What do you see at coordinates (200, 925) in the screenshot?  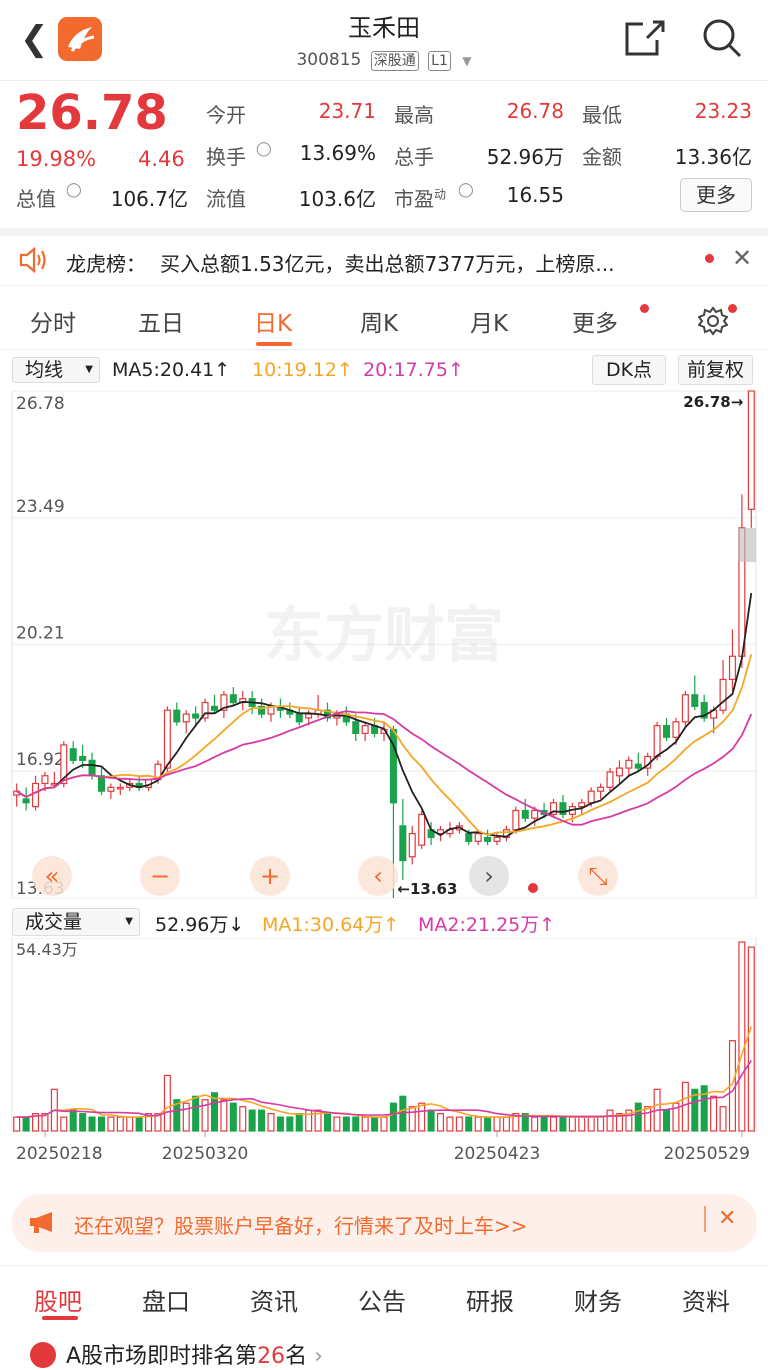 I see `volume-value: 52.96万↓` at bounding box center [200, 925].